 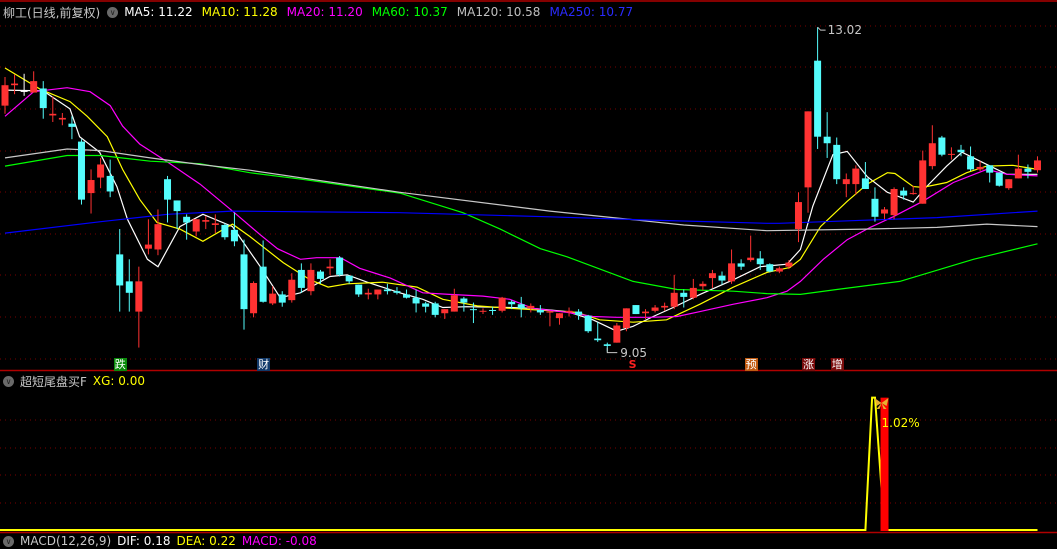 What do you see at coordinates (66, 541) in the screenshot?
I see `macd-name: MACD(12,26,9)` at bounding box center [66, 541].